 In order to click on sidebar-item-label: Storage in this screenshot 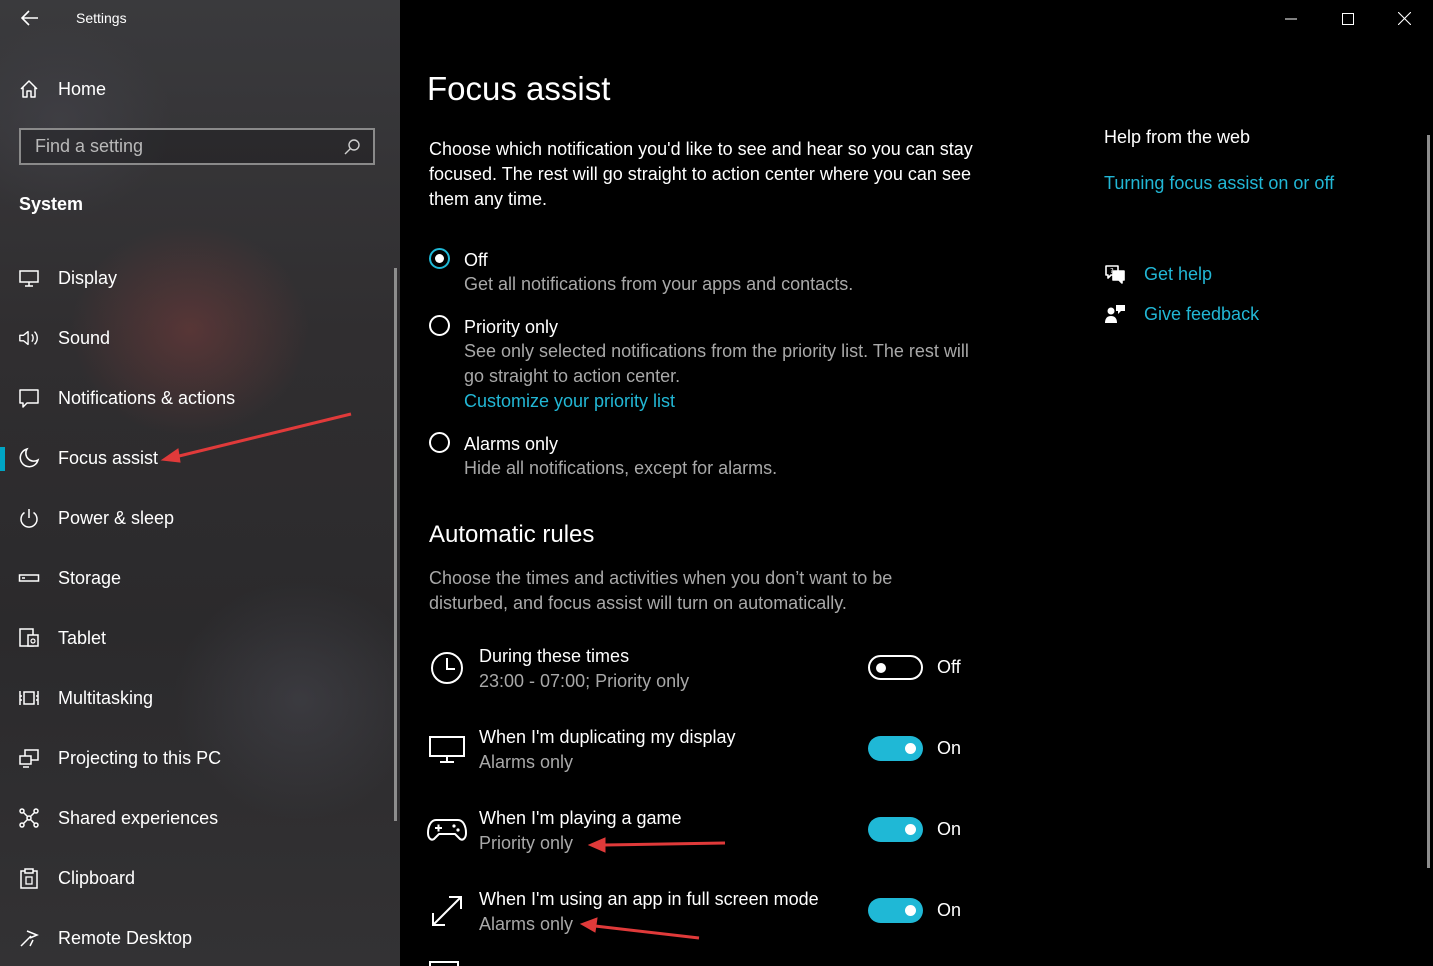, I will do `click(90, 577)`.